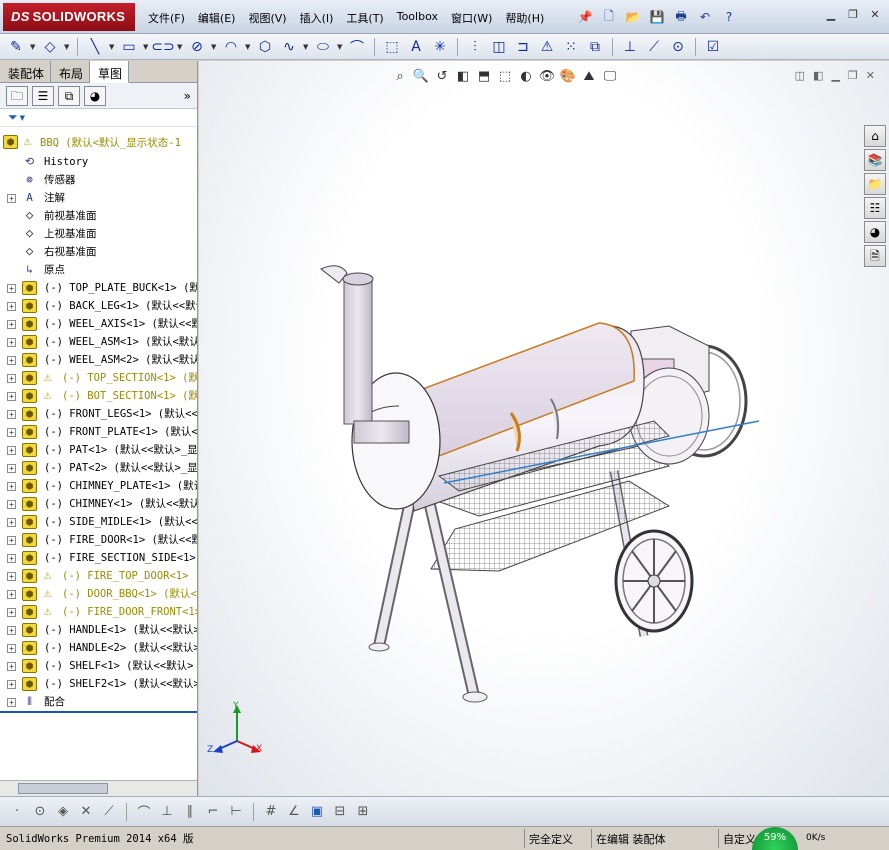  Describe the element at coordinates (98, 450) in the screenshot. I see `tree-item: + ⬢ (-) PAT<1> (默认<<默认>_显` at that location.